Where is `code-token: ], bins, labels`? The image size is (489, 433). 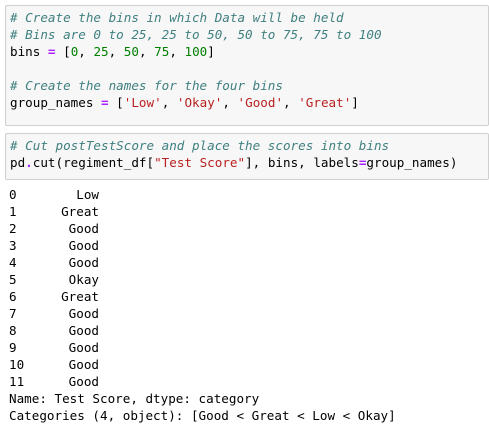
code-token: ], bins, labels is located at coordinates (302, 162).